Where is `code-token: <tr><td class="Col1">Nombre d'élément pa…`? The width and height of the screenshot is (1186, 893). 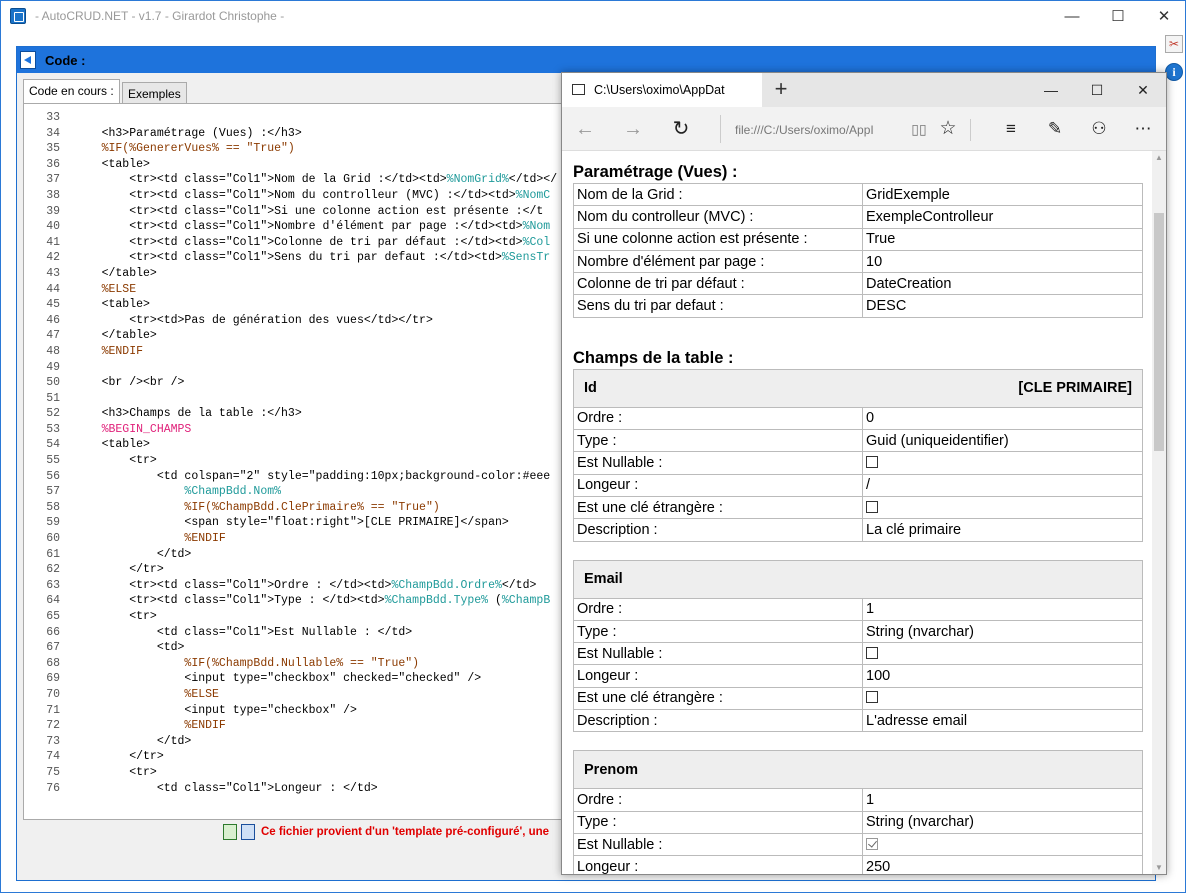
code-token: <tr><td class="Col1">Nombre d'élément pa… is located at coordinates (298, 227).